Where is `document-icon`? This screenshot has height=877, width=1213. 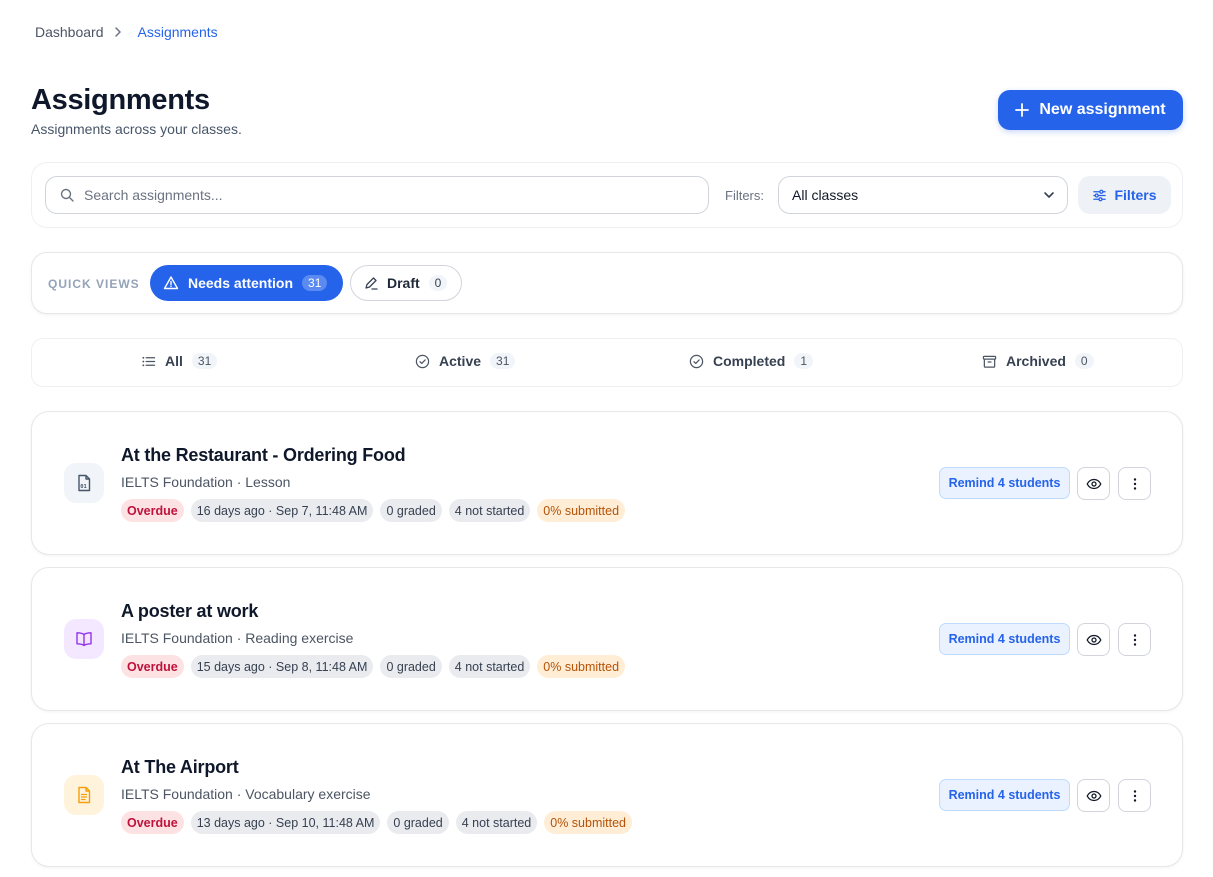
document-icon is located at coordinates (84, 795).